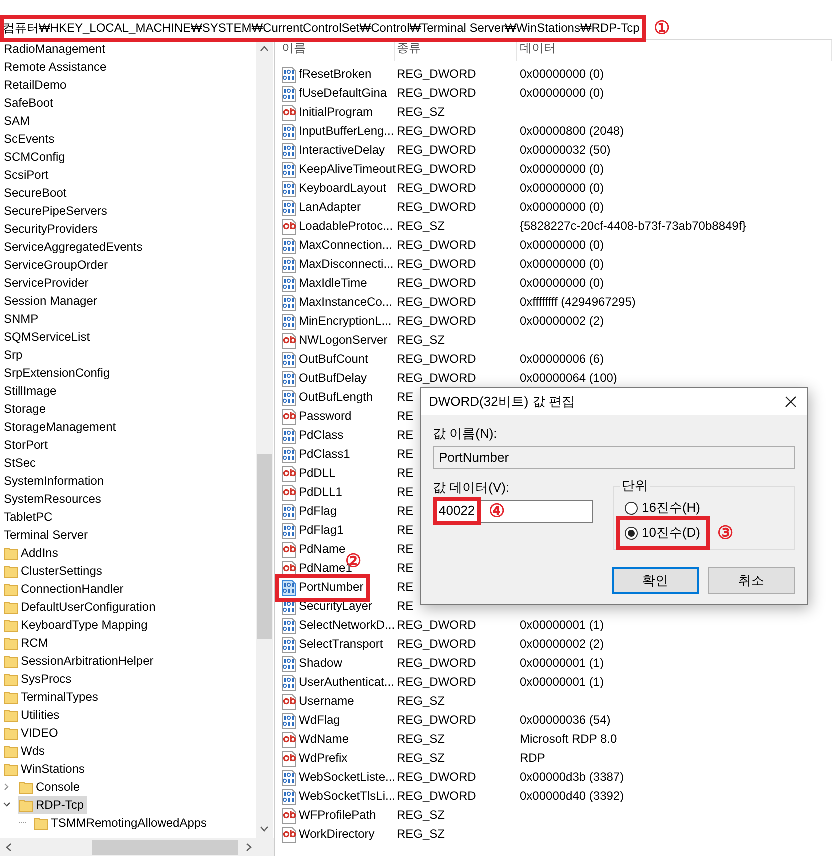 This screenshot has width=832, height=856. What do you see at coordinates (337, 834) in the screenshot?
I see `value-name: WorkDirectory` at bounding box center [337, 834].